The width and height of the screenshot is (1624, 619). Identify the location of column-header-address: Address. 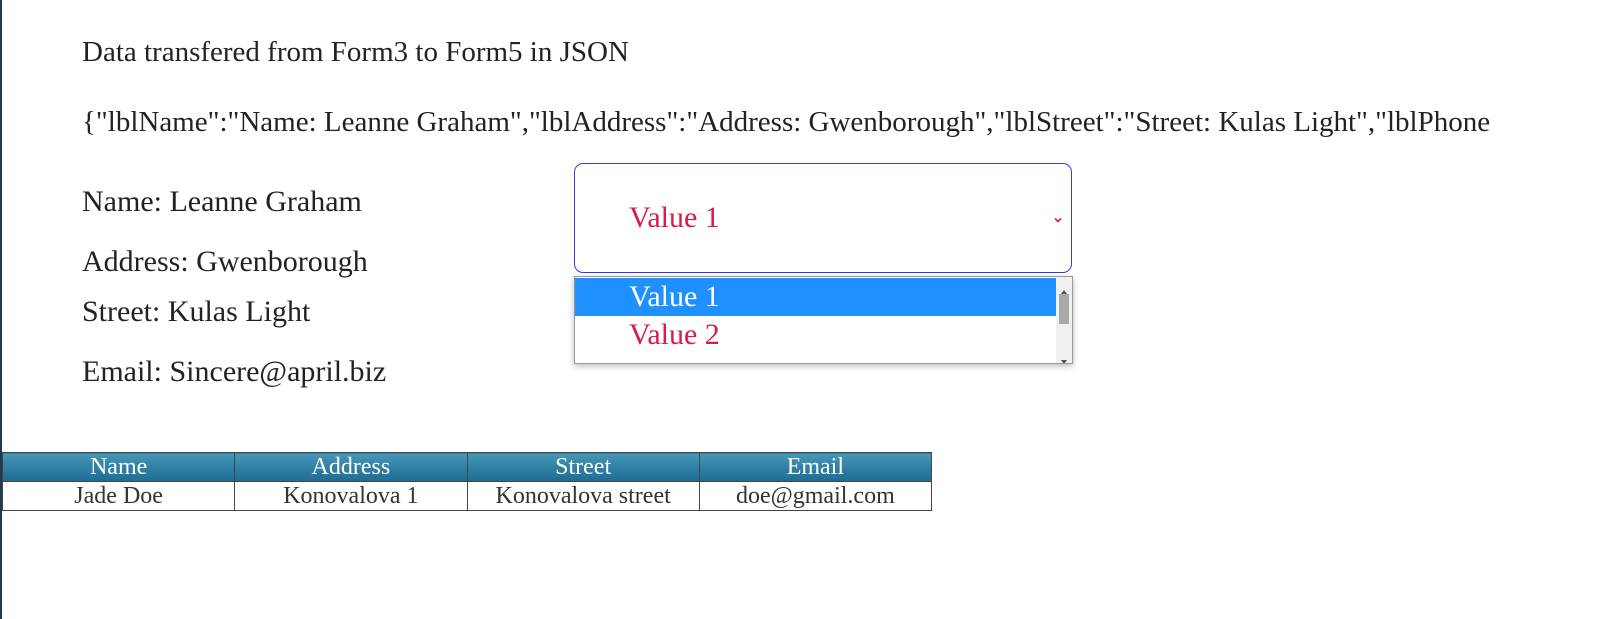
(351, 467).